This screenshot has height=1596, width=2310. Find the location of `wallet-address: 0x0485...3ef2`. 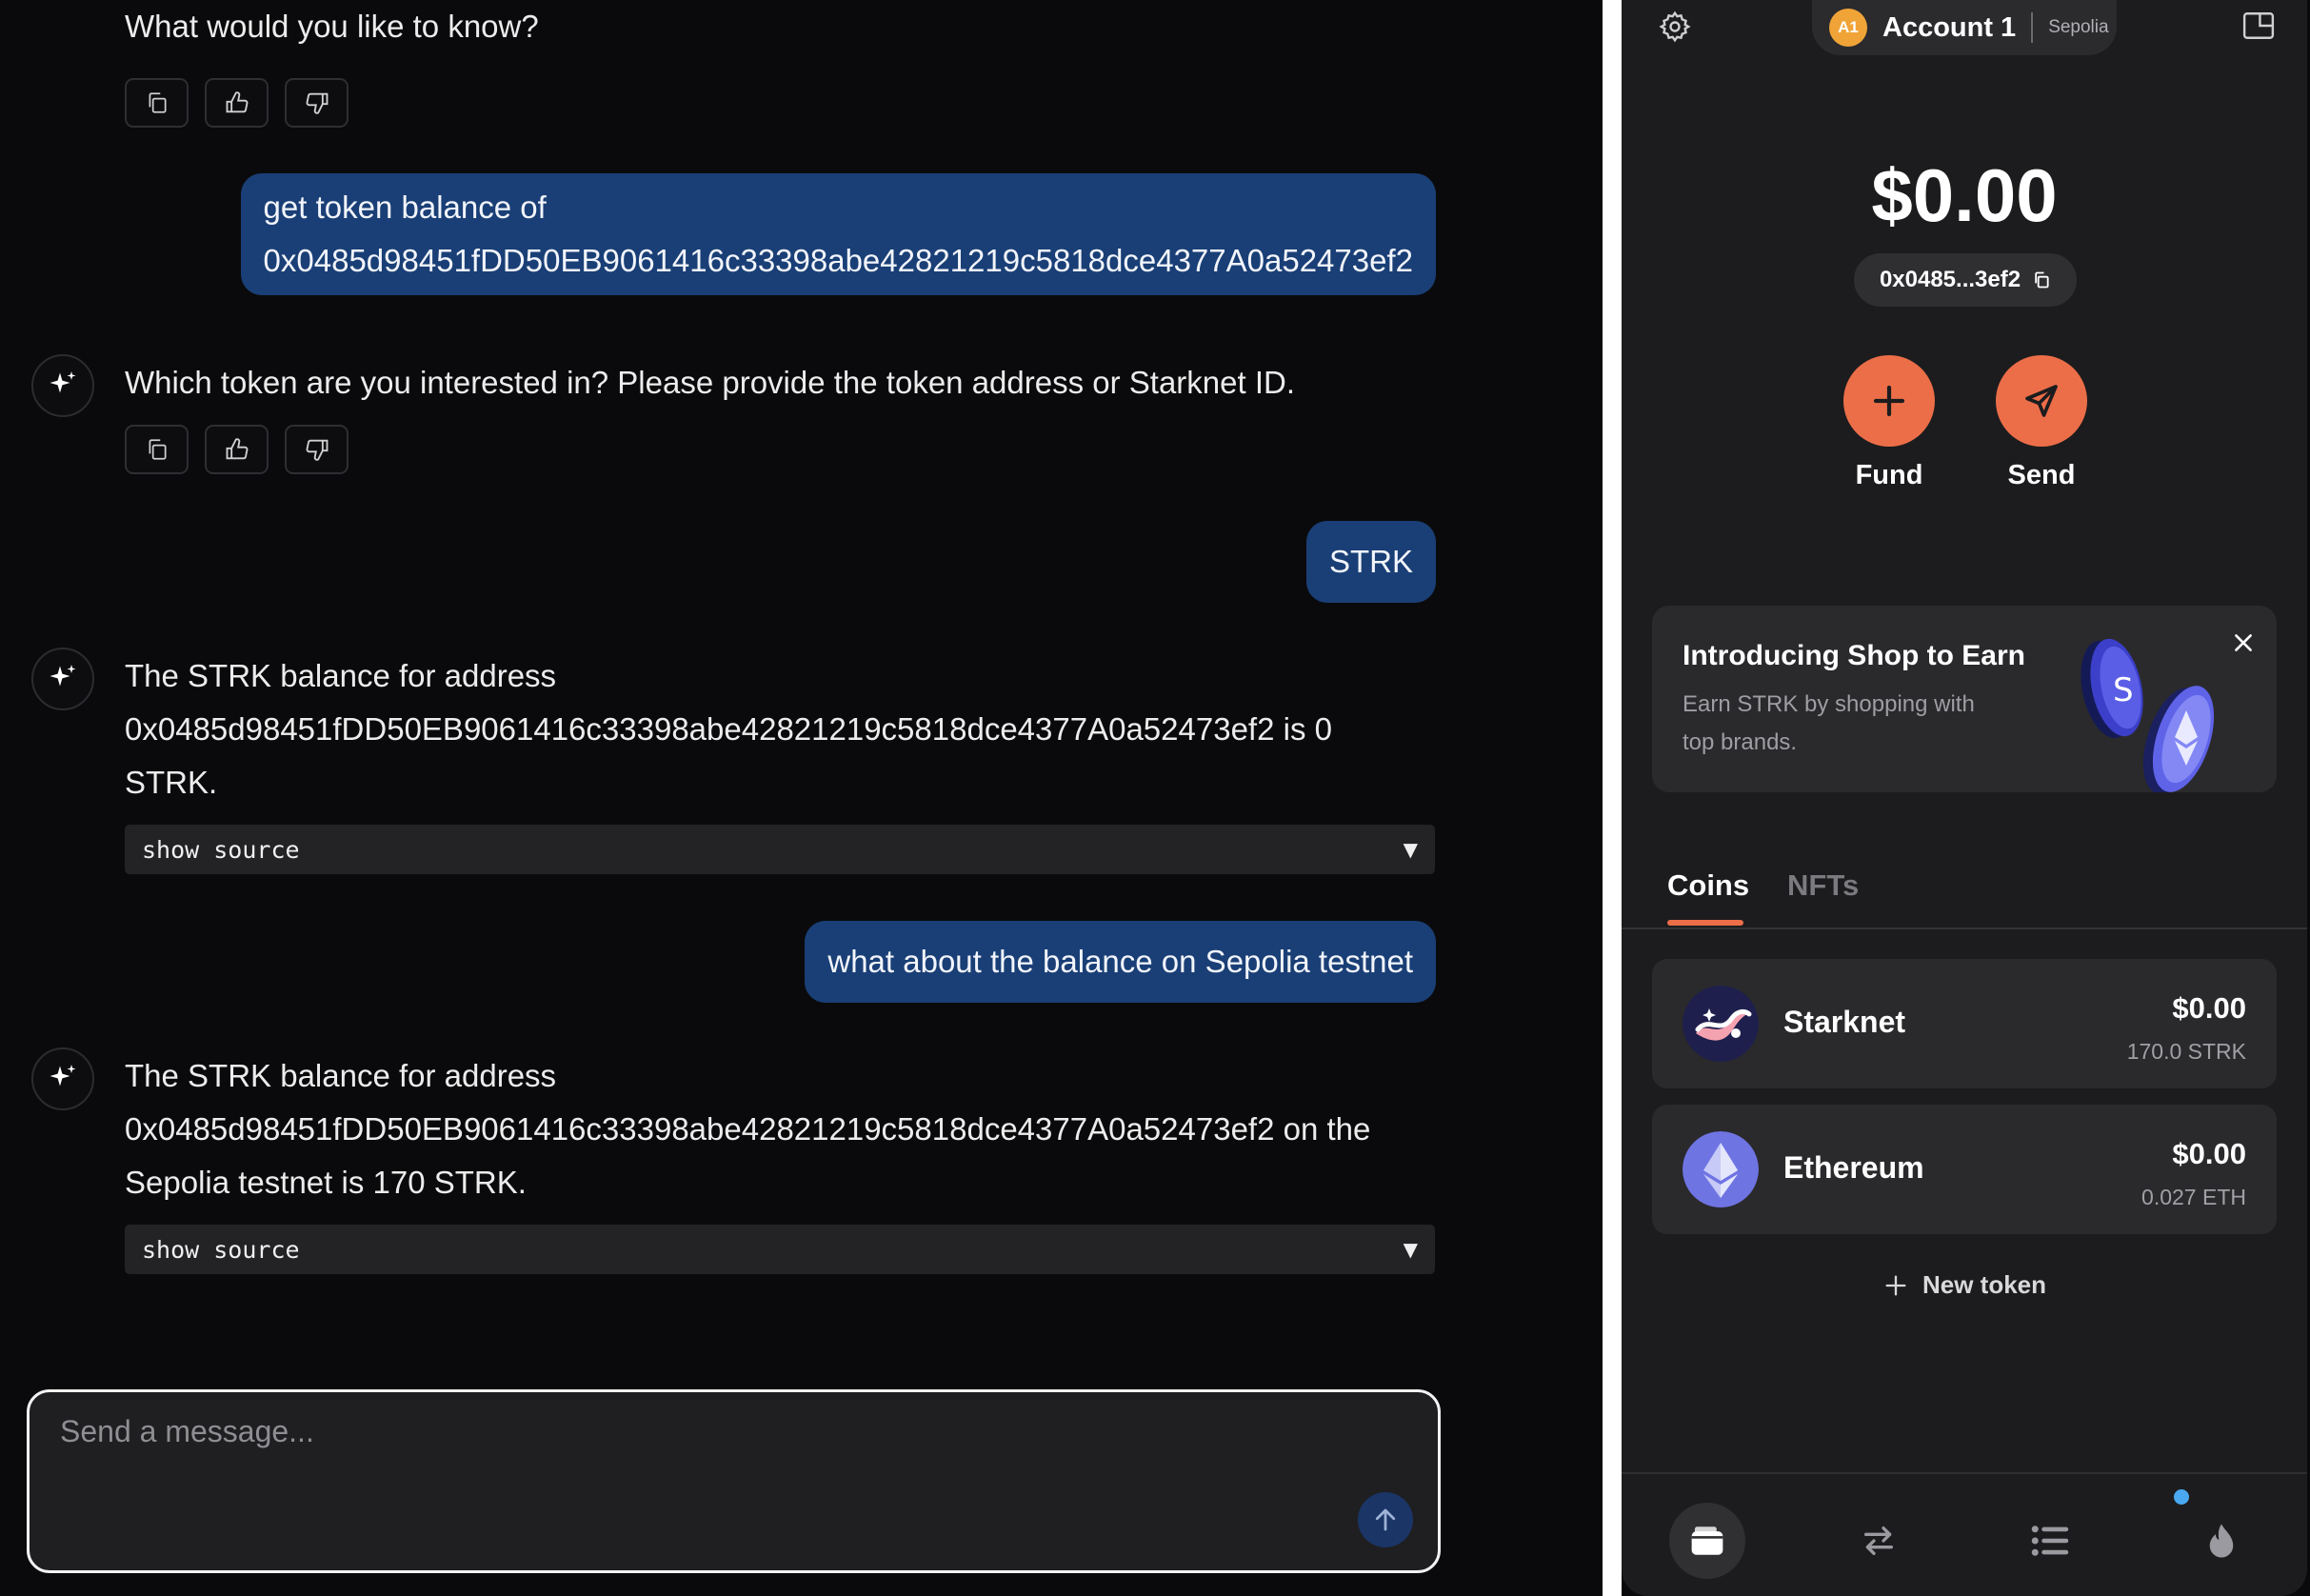

wallet-address: 0x0485...3ef2 is located at coordinates (1950, 279).